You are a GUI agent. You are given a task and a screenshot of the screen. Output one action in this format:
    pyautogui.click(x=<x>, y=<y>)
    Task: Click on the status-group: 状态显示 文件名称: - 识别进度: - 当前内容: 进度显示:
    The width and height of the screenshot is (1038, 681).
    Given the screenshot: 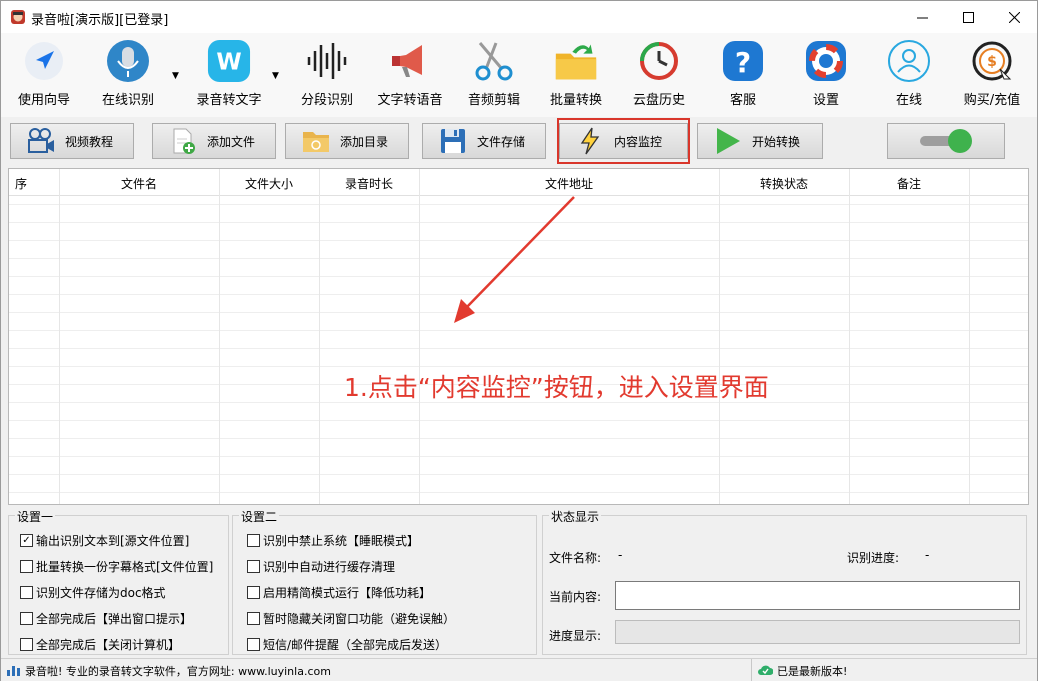 What is the action you would take?
    pyautogui.click(x=784, y=581)
    